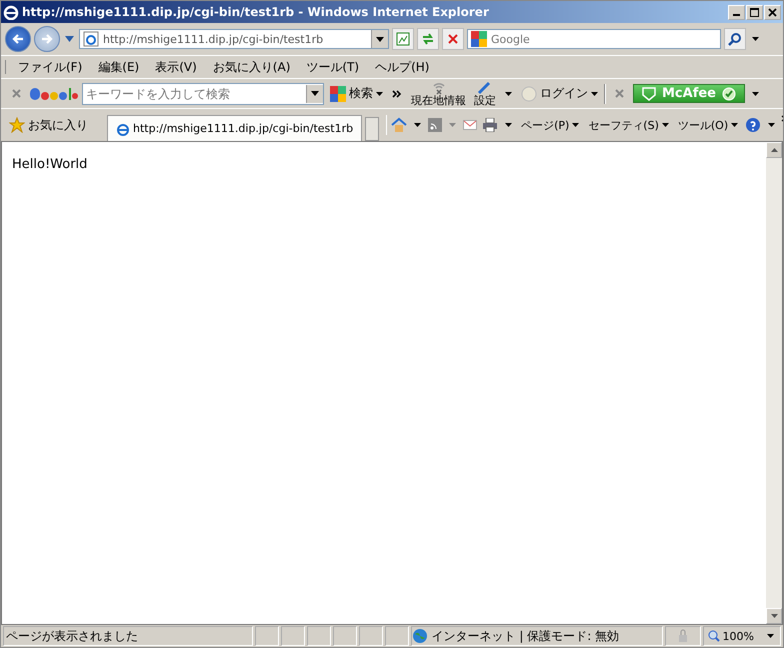  I want to click on search-box: キーワードを入力して検索, so click(203, 93).